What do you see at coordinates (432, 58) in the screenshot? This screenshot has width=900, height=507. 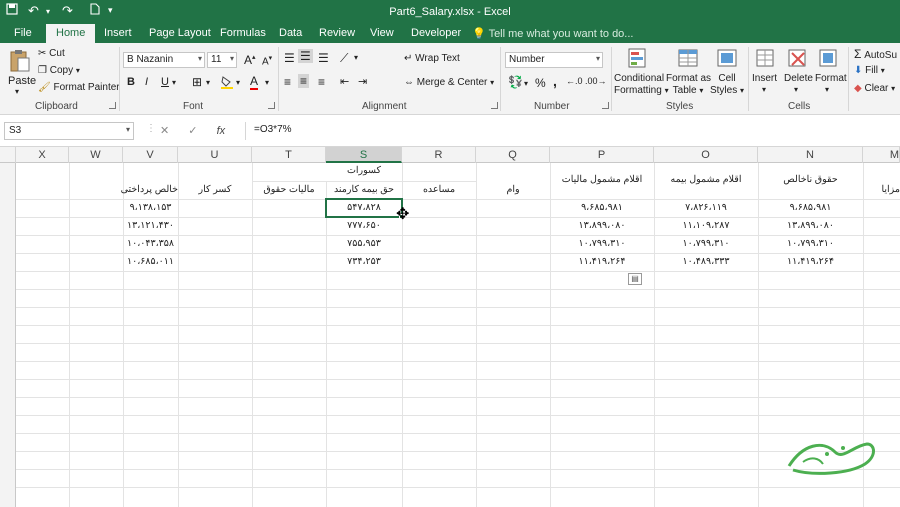 I see `wrap-text-button: ↵ Wrap Text` at bounding box center [432, 58].